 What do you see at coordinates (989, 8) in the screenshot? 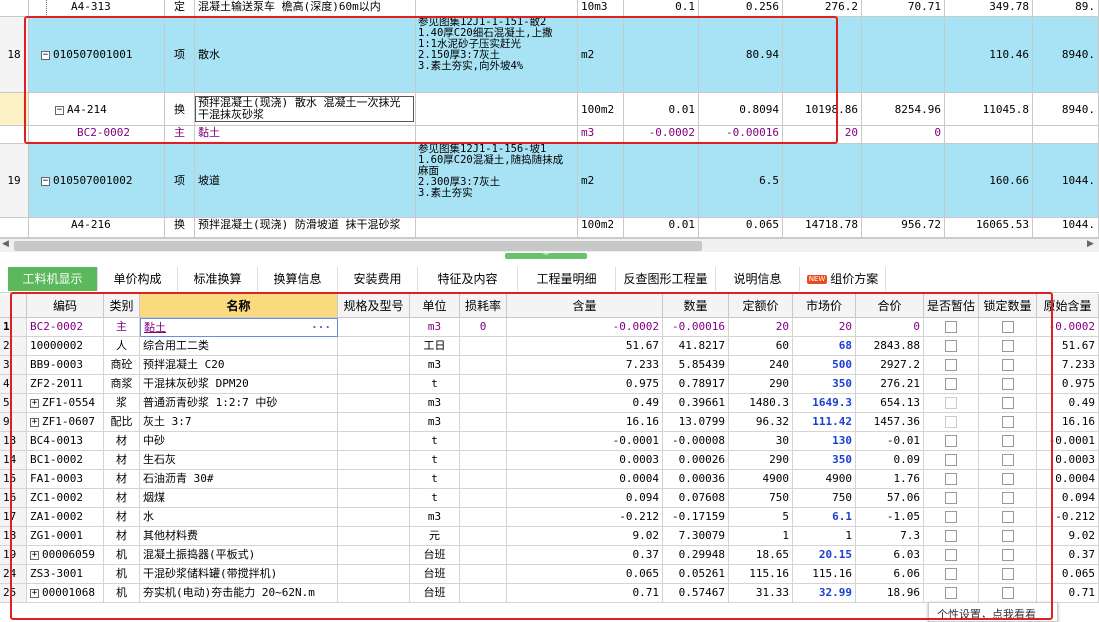
I see `bill-cell-c5: 349.78` at bounding box center [989, 8].